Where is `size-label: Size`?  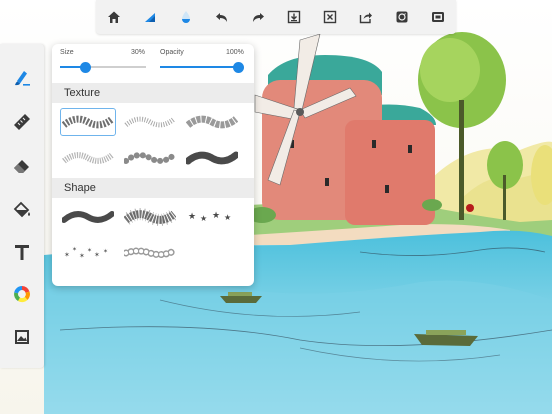
size-label: Size is located at coordinates (67, 52).